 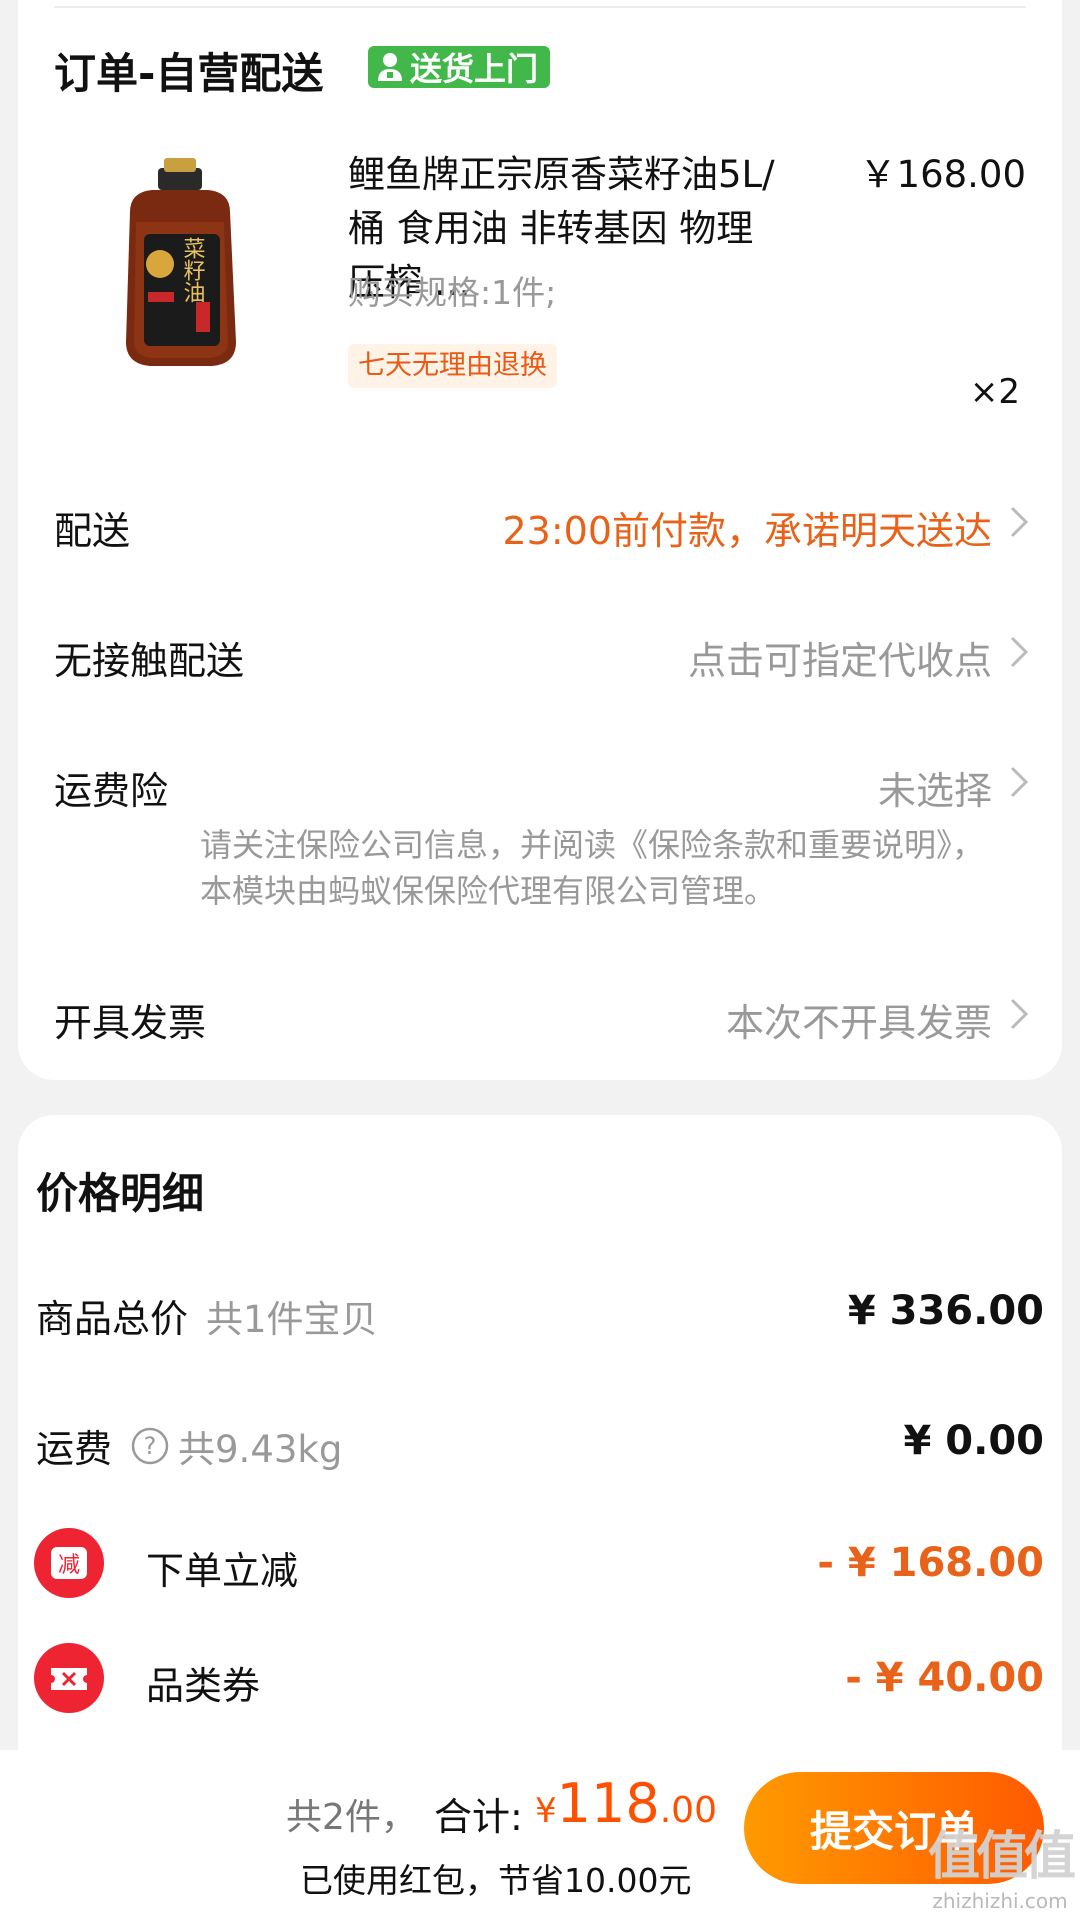 What do you see at coordinates (688, 1810) in the screenshot?
I see `total-decimal: .00` at bounding box center [688, 1810].